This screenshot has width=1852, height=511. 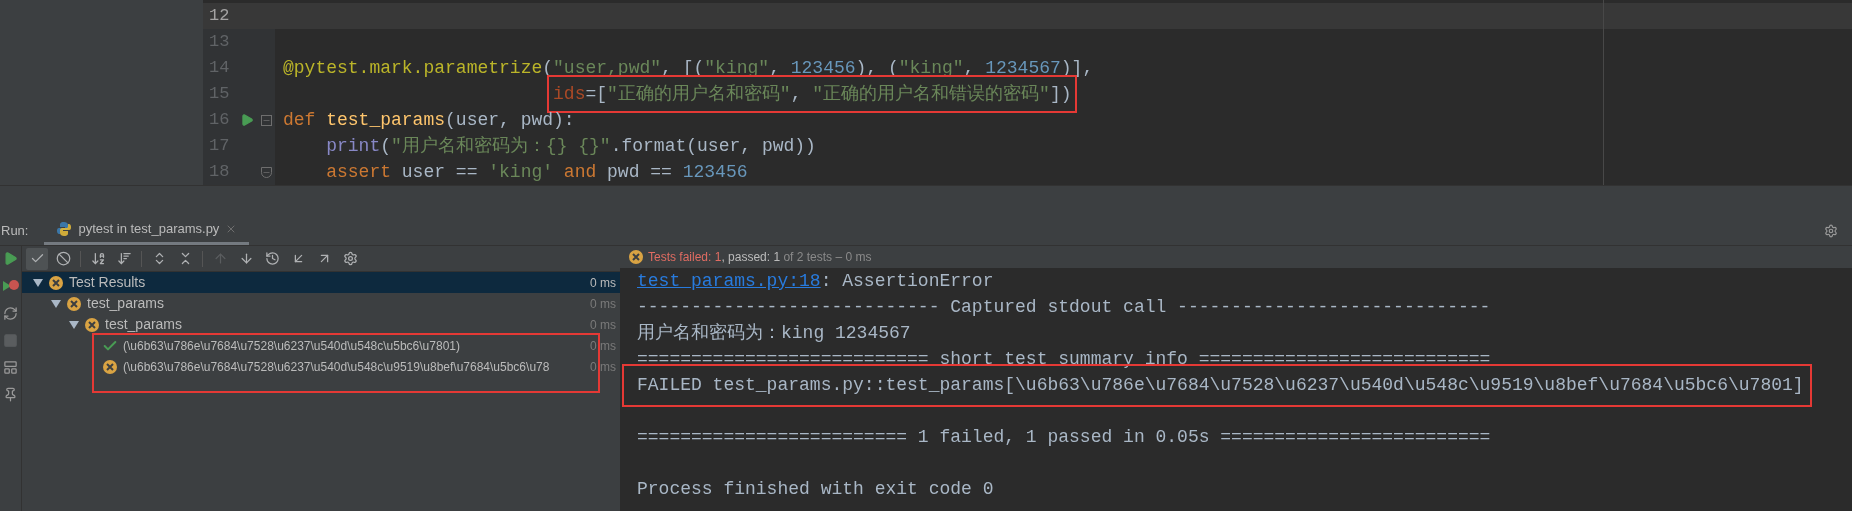 I want to click on source-link: test_params.py:18, so click(x=729, y=281).